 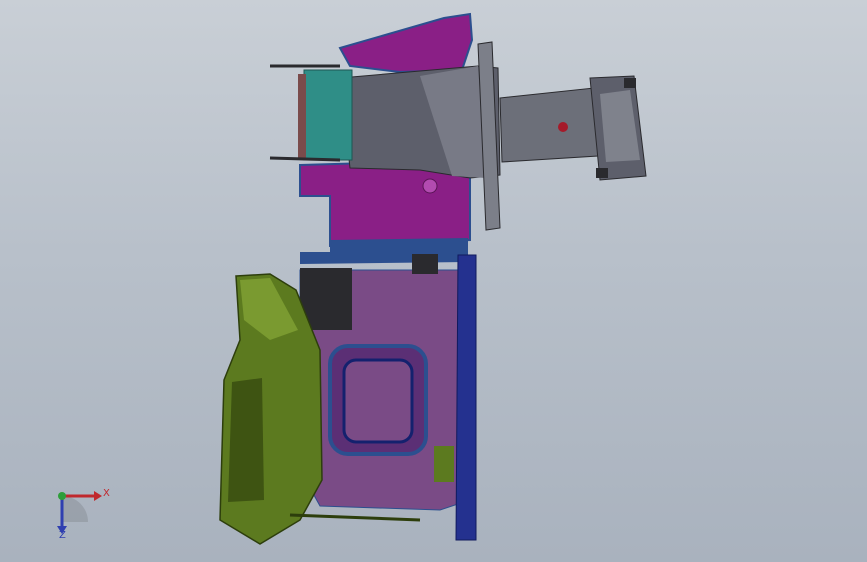 I want to click on axis-z-label: Z, so click(x=62, y=535).